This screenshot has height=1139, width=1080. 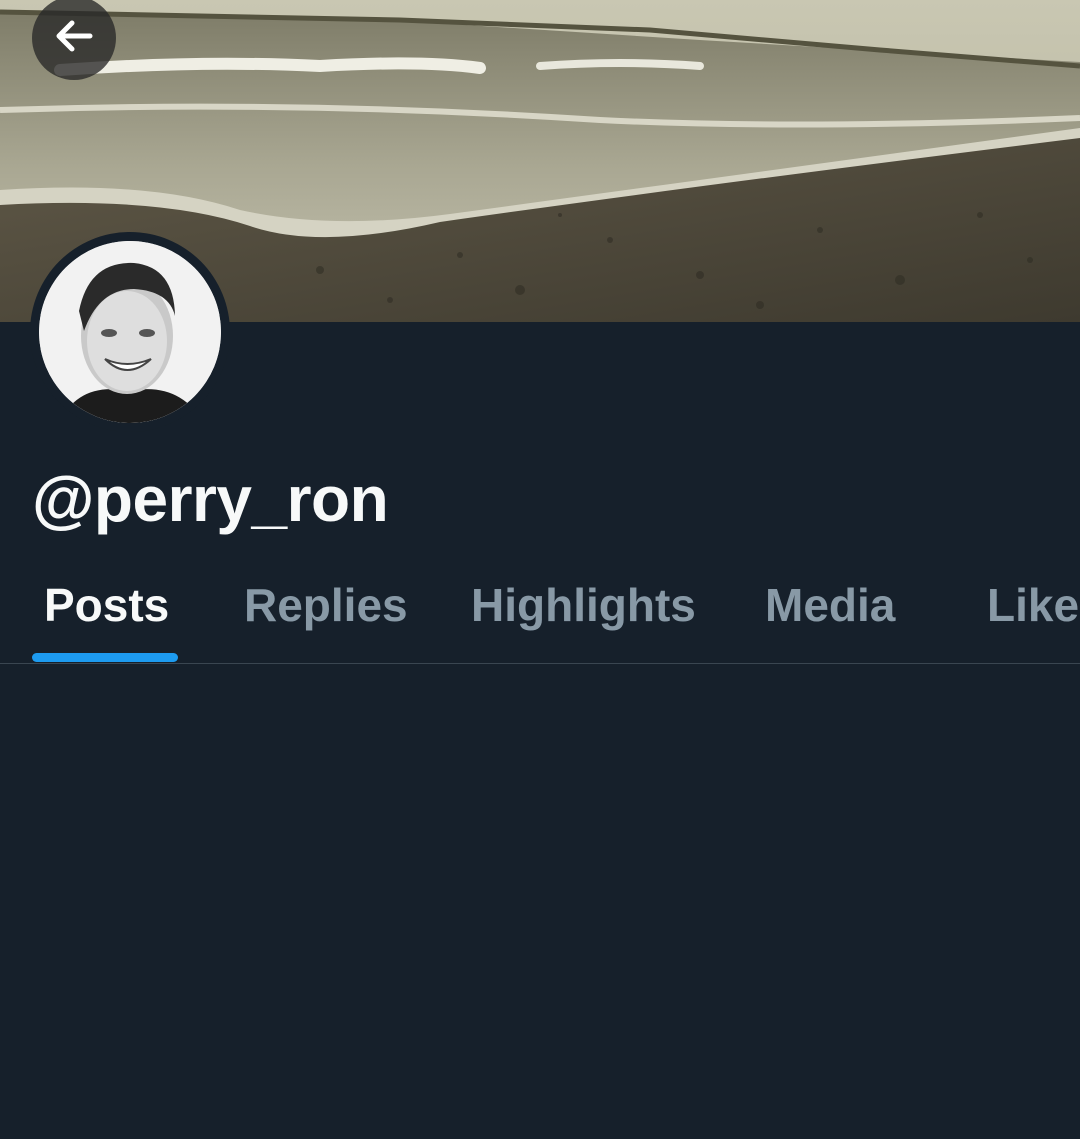 I want to click on active-tab-indicator, so click(x=105, y=657).